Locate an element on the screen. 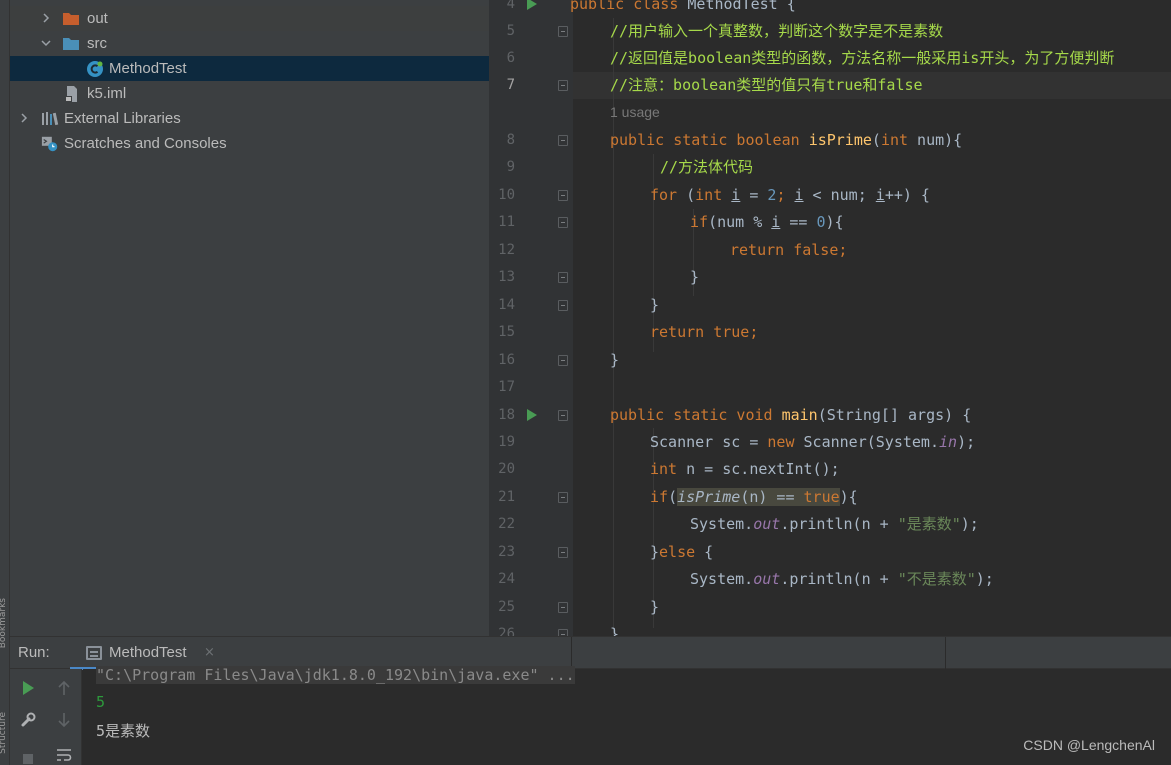 The image size is (1171, 765). tree-item-k5-iml: k5.iml is located at coordinates (249, 93).